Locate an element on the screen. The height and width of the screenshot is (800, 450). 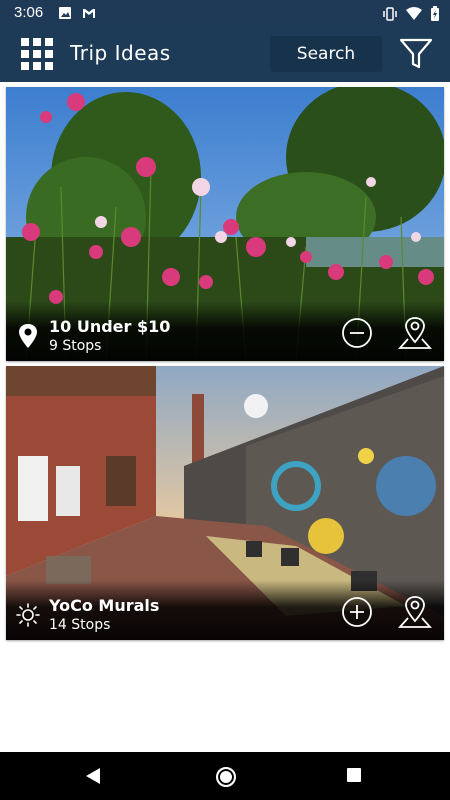
trip-card-title: YoCo Murals is located at coordinates (104, 605).